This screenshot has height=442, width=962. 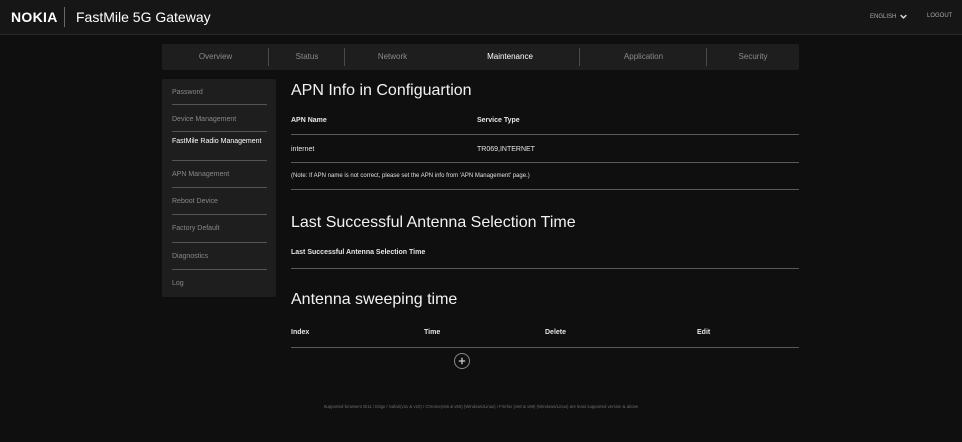 I want to click on apn-name-header: APN Name, so click(x=309, y=120).